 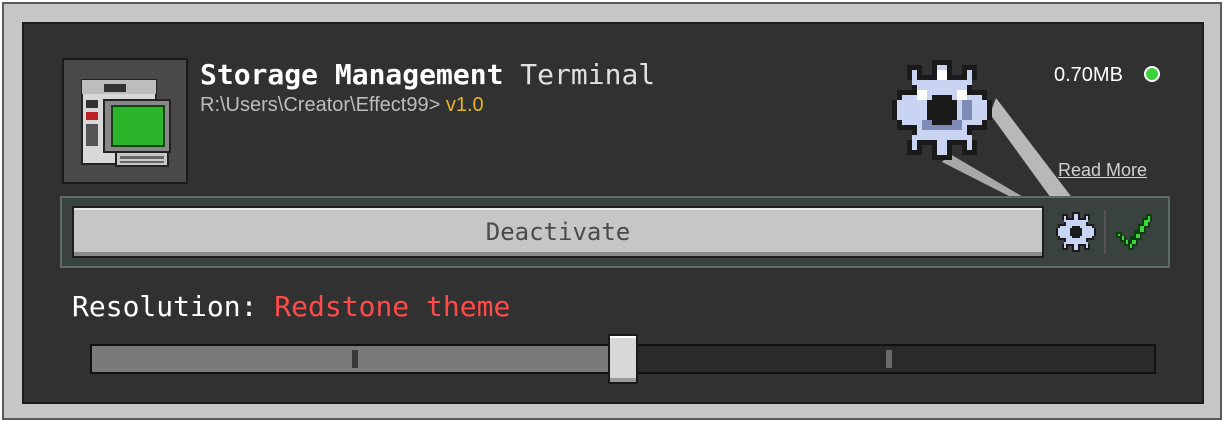 I want to click on action-separator, so click(x=1105, y=232).